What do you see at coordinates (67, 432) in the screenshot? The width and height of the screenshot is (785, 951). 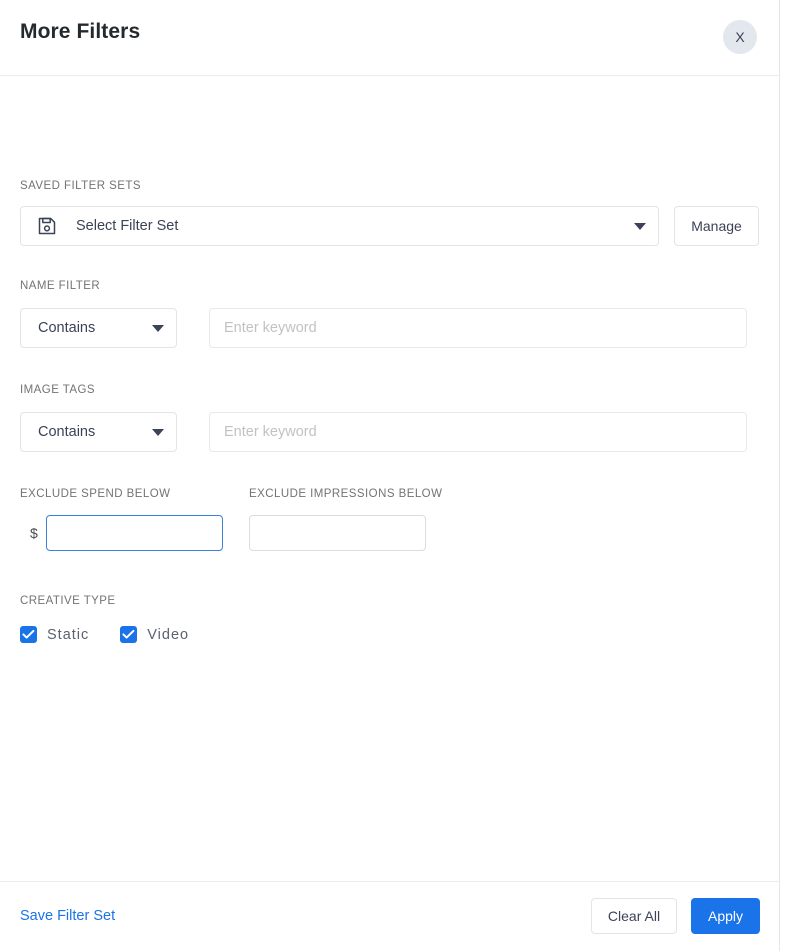 I see `image-tags-operator-value: Contains` at bounding box center [67, 432].